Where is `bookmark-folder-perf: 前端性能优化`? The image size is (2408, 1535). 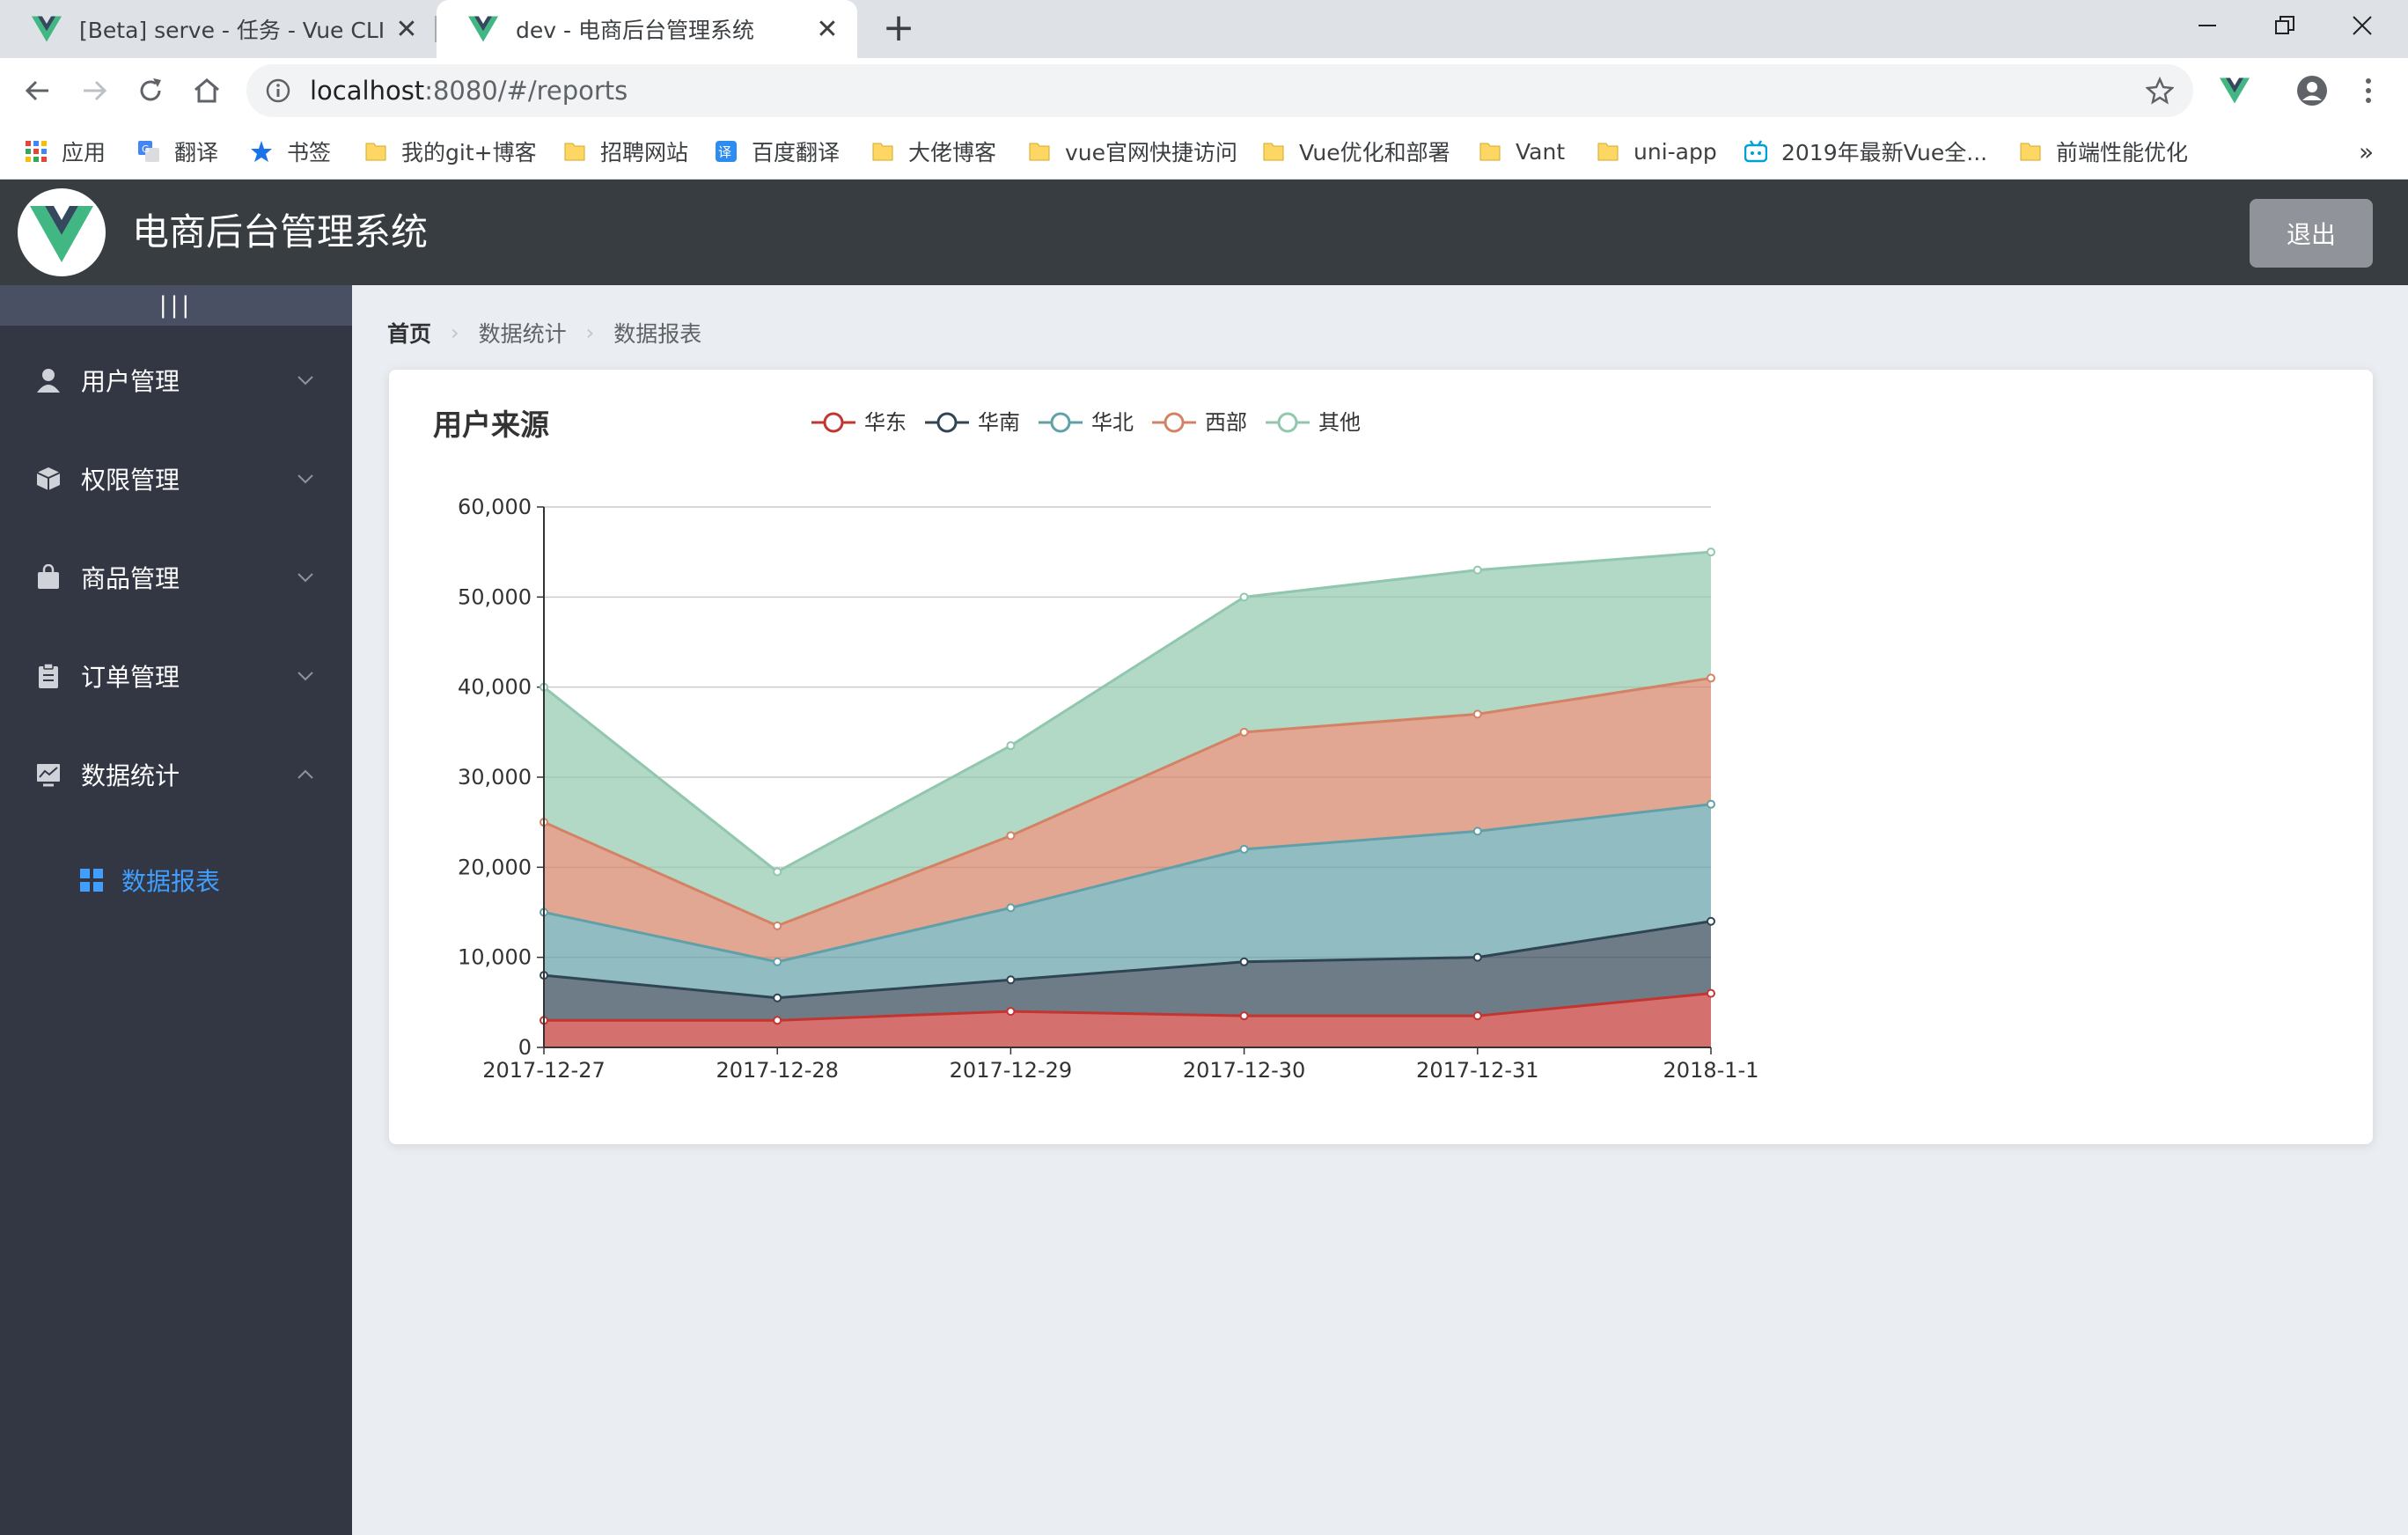
bookmark-folder-perf: 前端性能优化 is located at coordinates (2103, 151).